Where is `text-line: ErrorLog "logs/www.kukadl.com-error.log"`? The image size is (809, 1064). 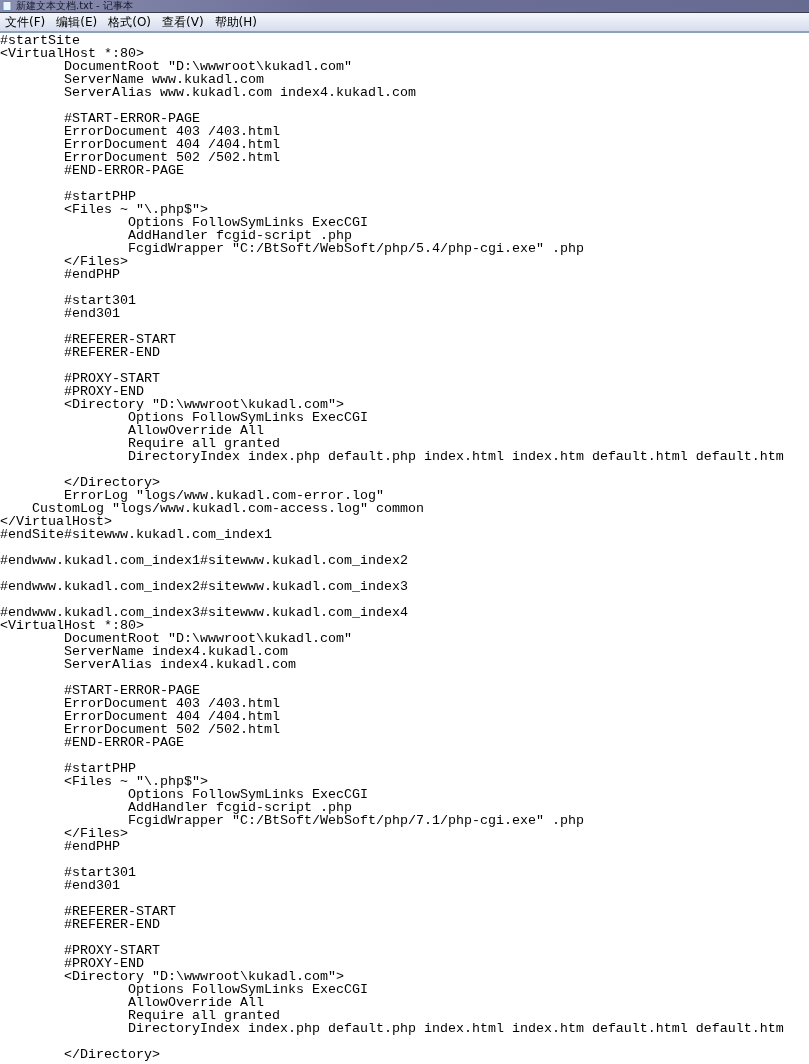
text-line: ErrorLog "logs/www.kukadl.com-error.log" is located at coordinates (224, 495).